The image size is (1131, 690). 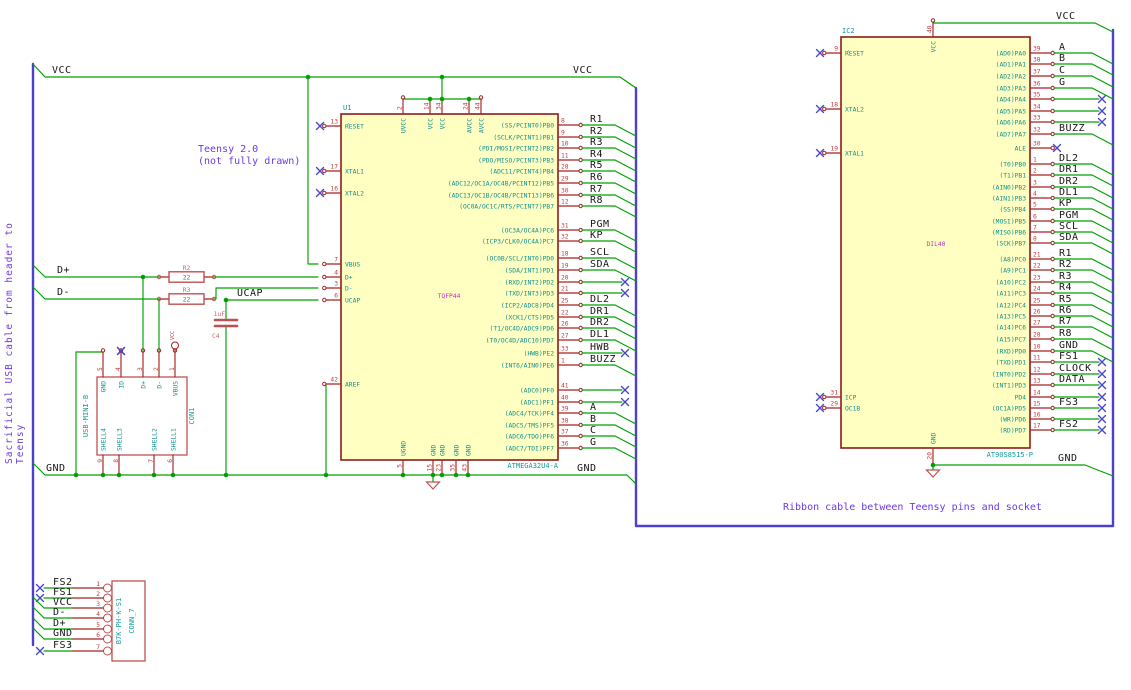 What do you see at coordinates (1011, 363) in the screenshot?
I see `pin-name: (TXD)PD1` at bounding box center [1011, 363].